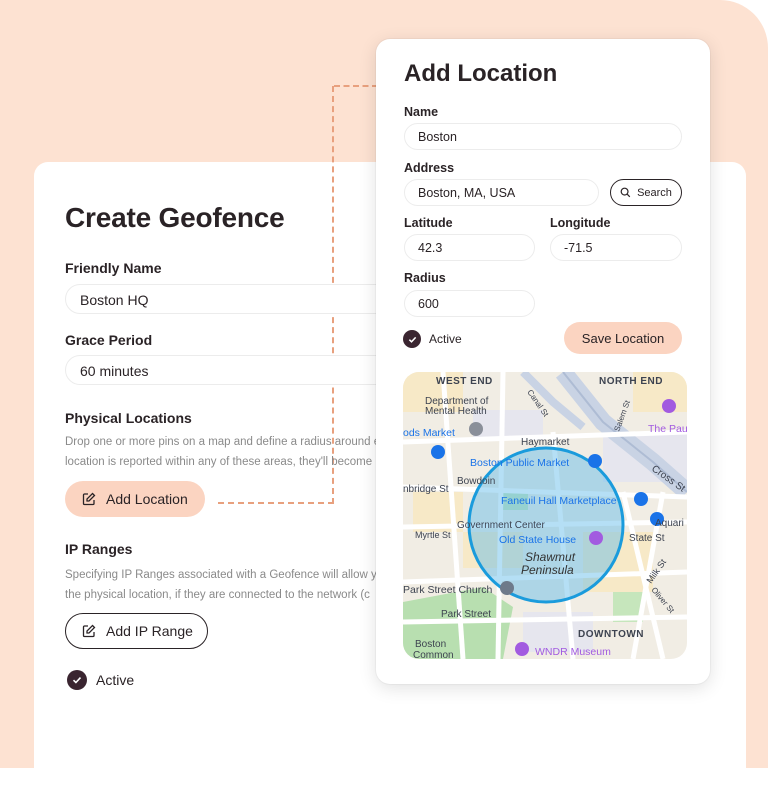  Describe the element at coordinates (147, 499) in the screenshot. I see `add-location-label: Add Location` at that location.